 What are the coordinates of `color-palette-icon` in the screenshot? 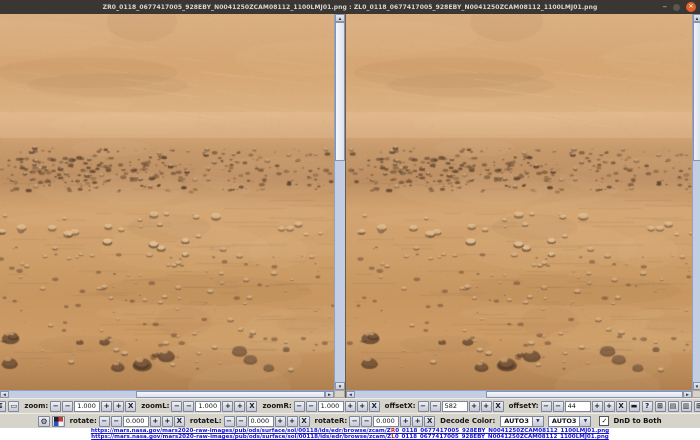 It's located at (58, 421).